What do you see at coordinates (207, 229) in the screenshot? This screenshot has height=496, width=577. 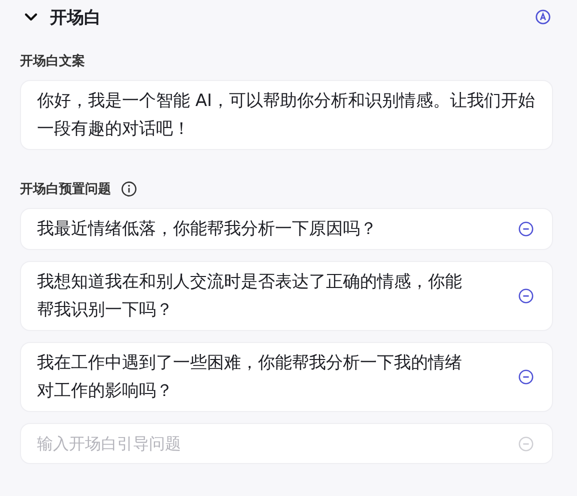 I see `question-text: 我最近情绪低落，你能帮我分析一下原因吗？` at bounding box center [207, 229].